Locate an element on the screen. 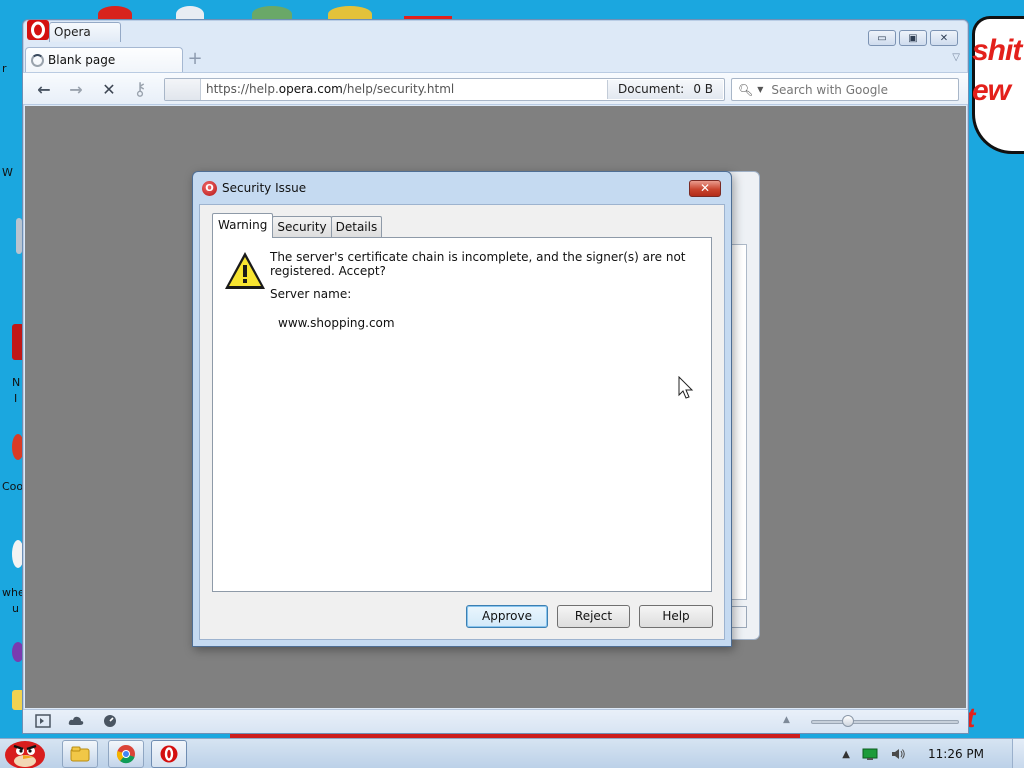  mouse-cursor-icon is located at coordinates (686, 387).